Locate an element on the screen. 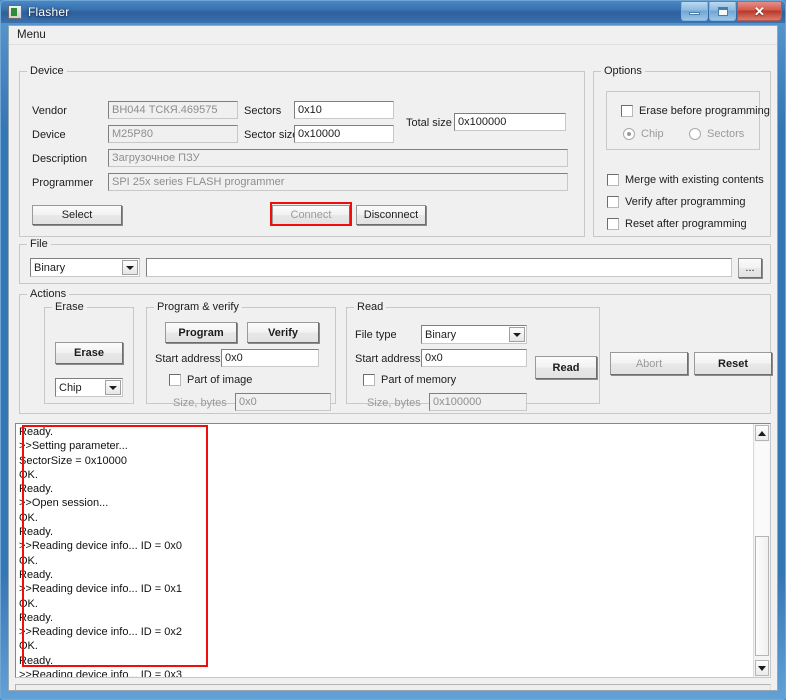  program-start-address-field: 0x0 is located at coordinates (270, 358).